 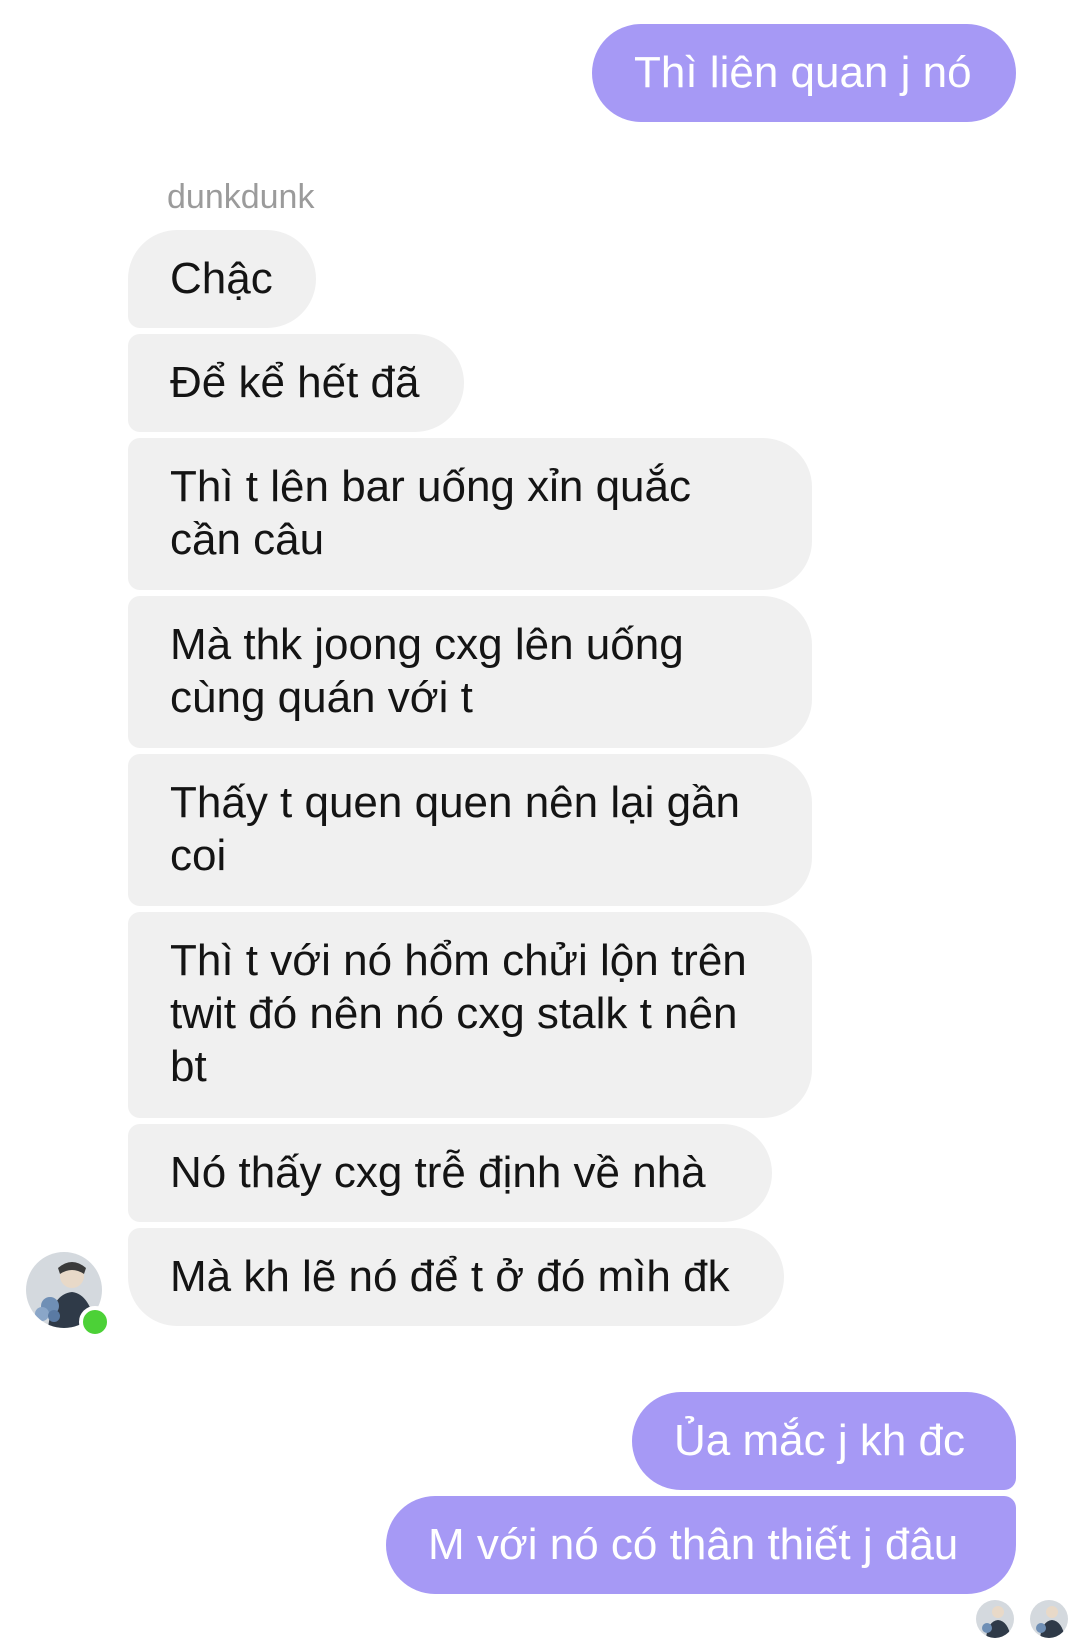 What do you see at coordinates (450, 1173) in the screenshot?
I see `incoming-message: Nó thấy cxg trễ định về nhà` at bounding box center [450, 1173].